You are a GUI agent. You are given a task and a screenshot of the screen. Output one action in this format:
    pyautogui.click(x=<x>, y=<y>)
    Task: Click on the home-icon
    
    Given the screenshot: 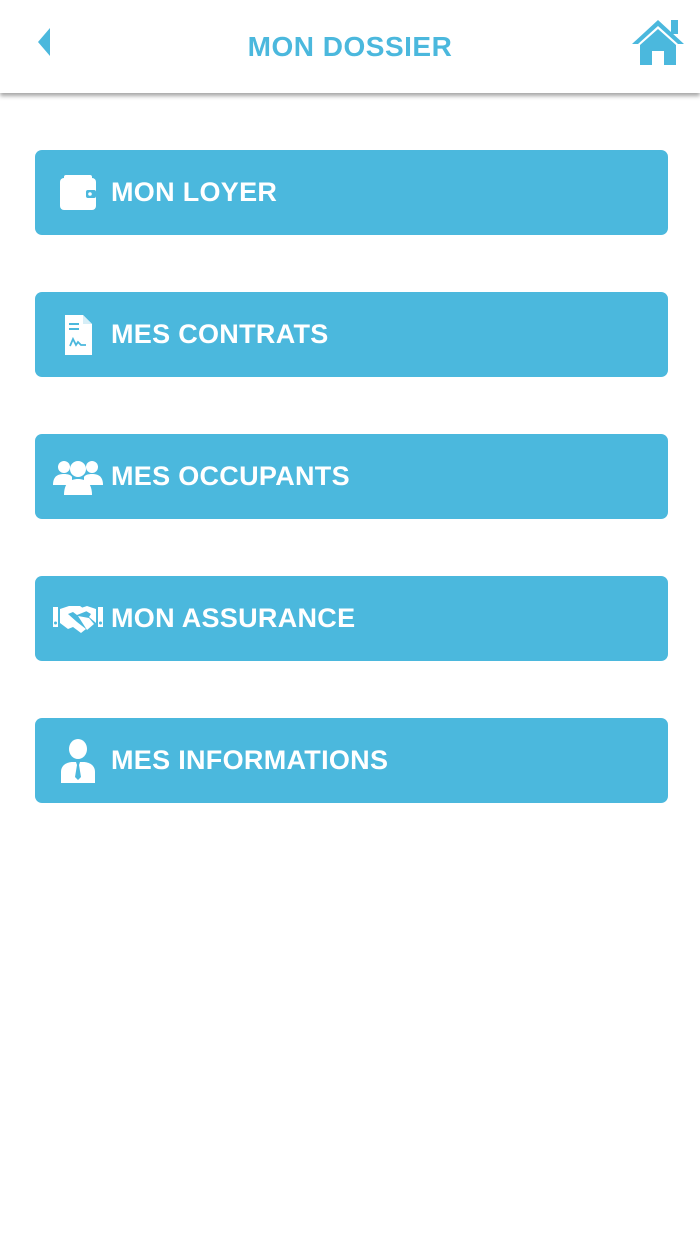 What is the action you would take?
    pyautogui.click(x=658, y=44)
    